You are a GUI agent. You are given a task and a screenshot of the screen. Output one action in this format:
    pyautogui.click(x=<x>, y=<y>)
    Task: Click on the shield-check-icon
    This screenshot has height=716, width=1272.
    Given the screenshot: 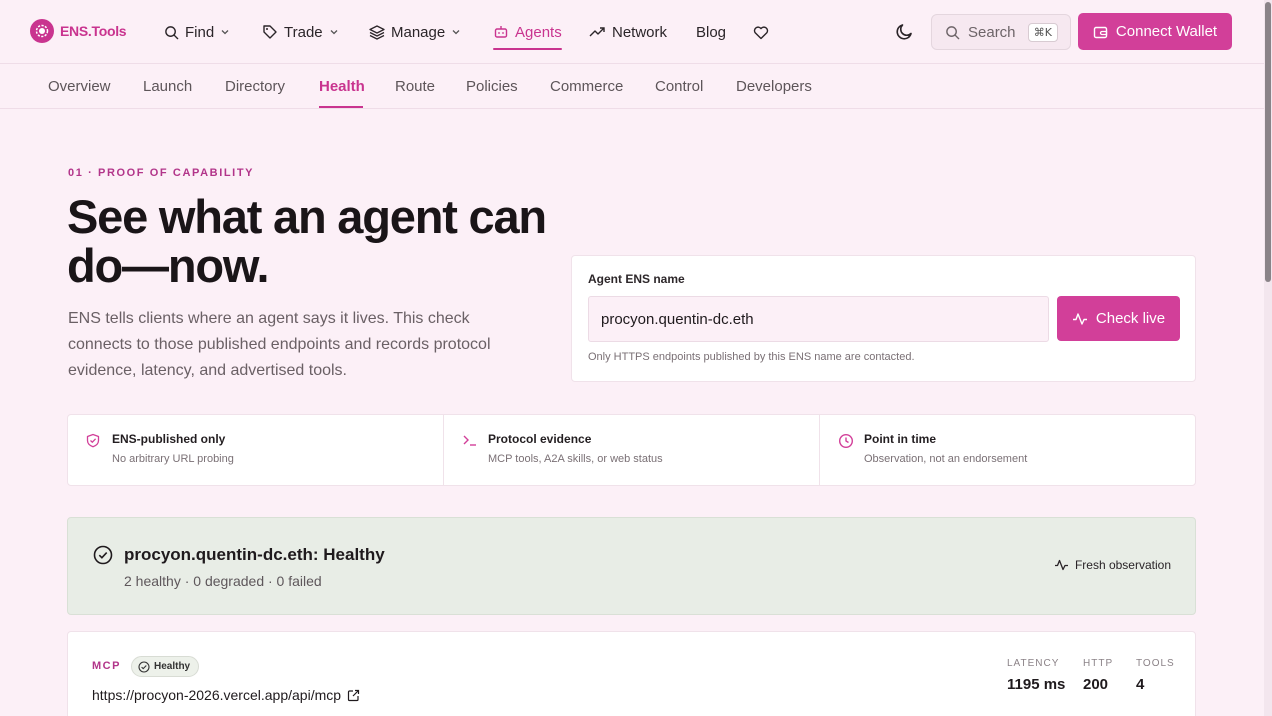 What is the action you would take?
    pyautogui.click(x=93, y=443)
    